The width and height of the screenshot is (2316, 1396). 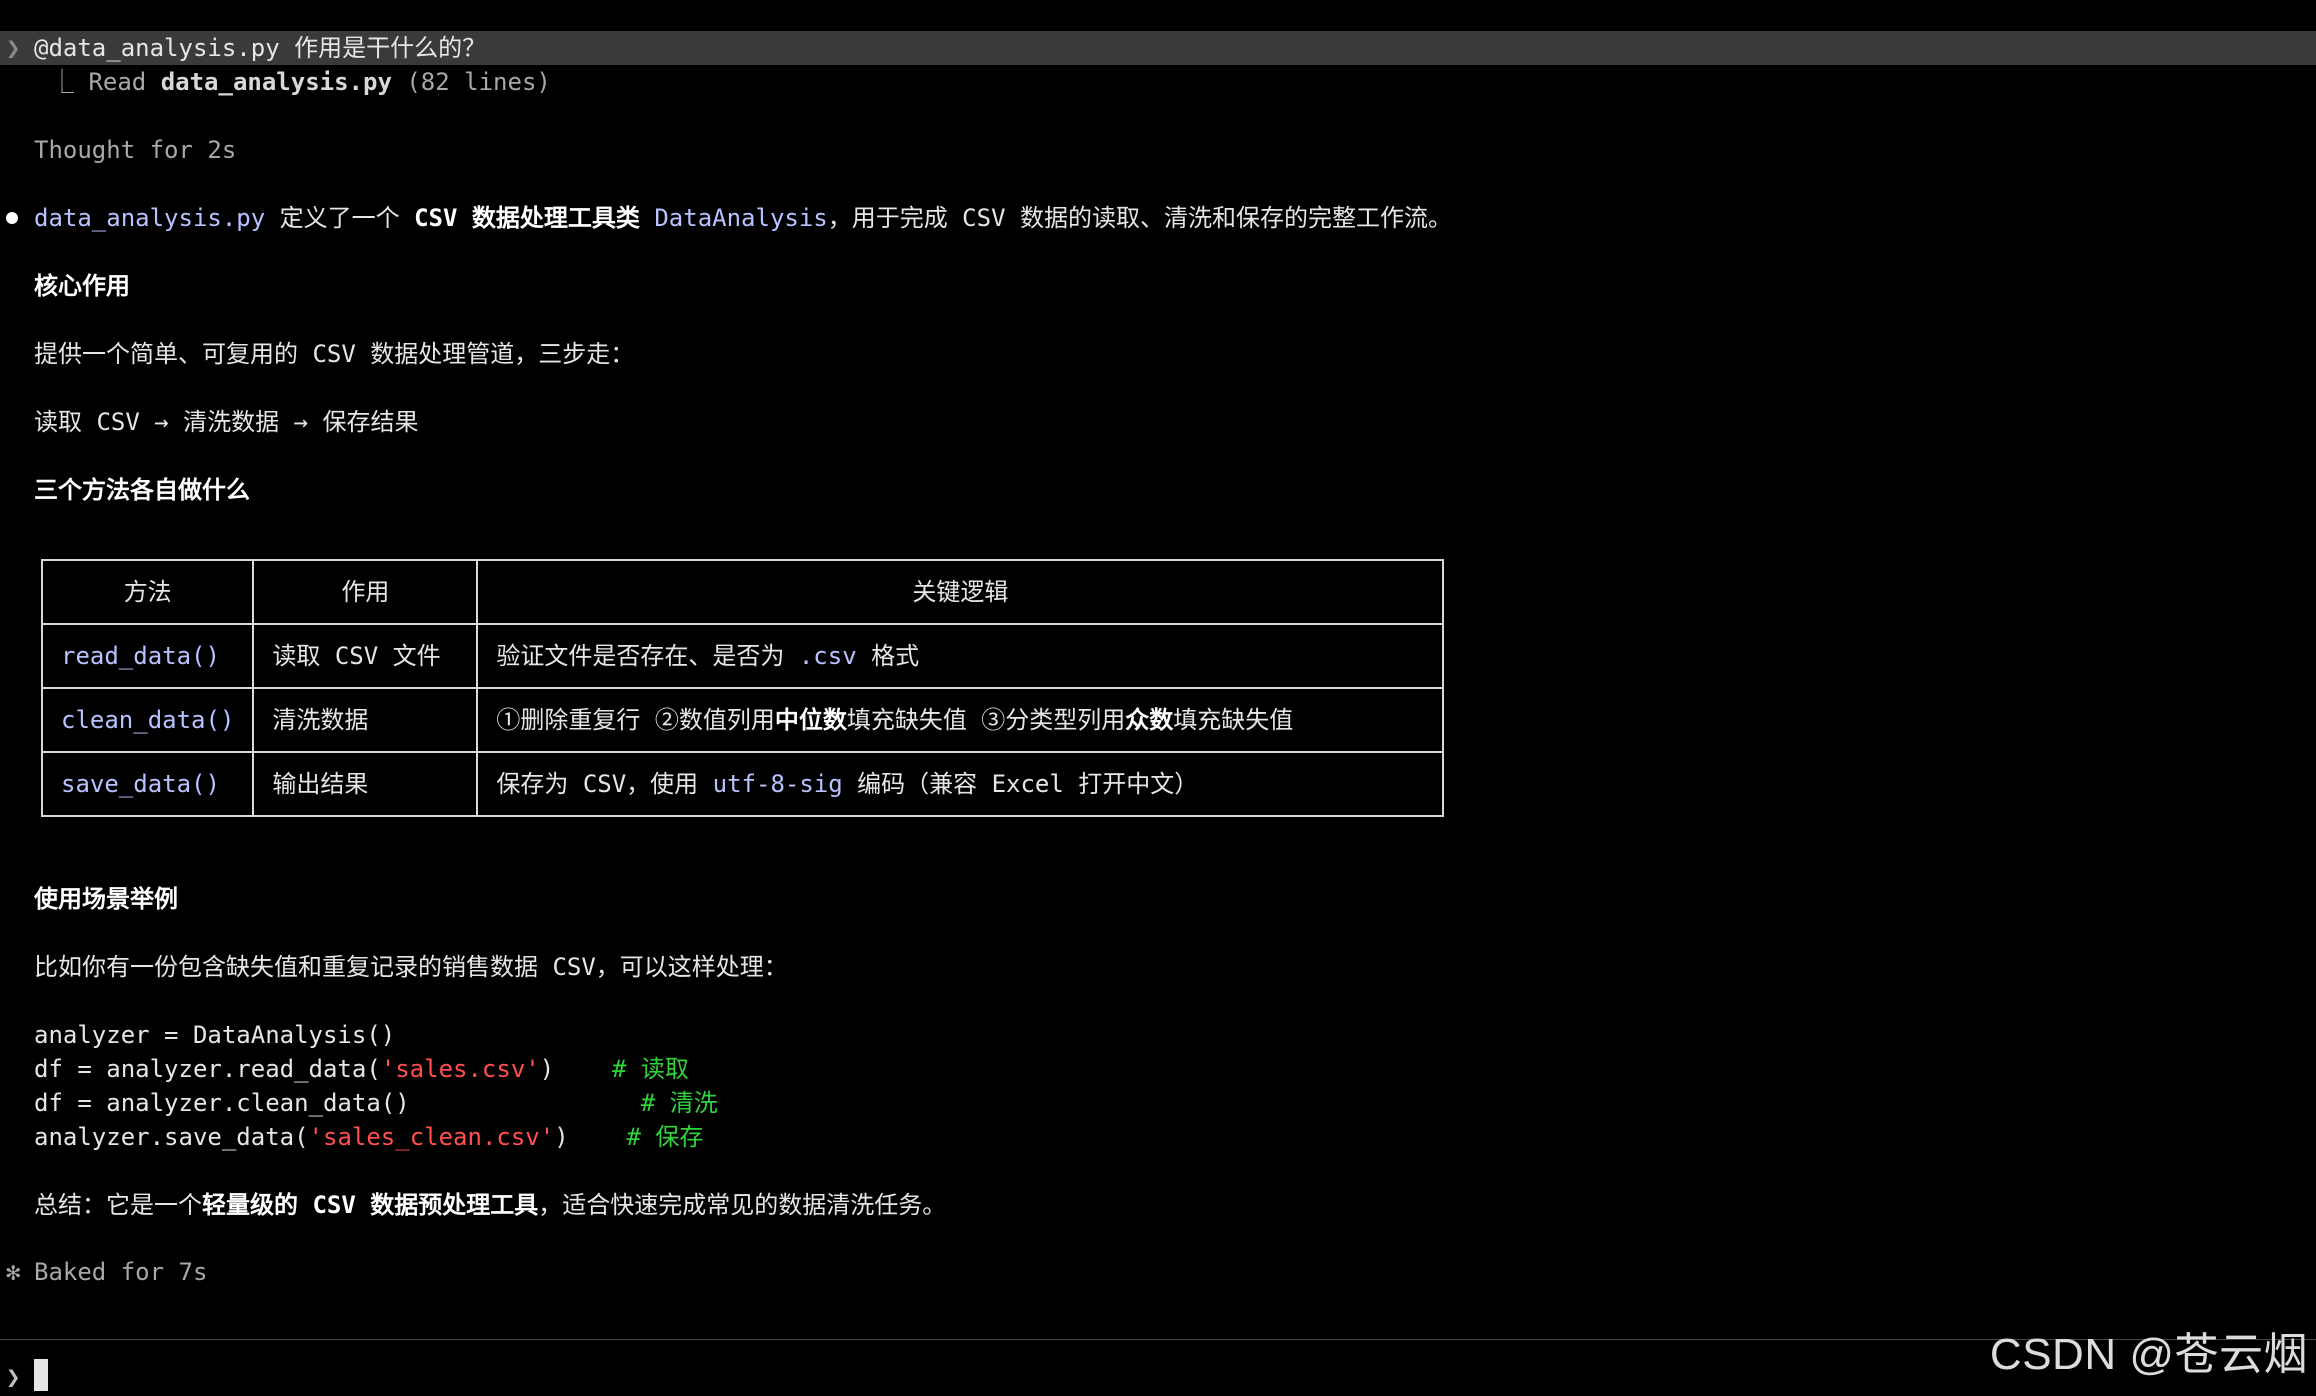 What do you see at coordinates (986, 720) in the screenshot?
I see `logic-text: 填充缺失值 ③分类型列用` at bounding box center [986, 720].